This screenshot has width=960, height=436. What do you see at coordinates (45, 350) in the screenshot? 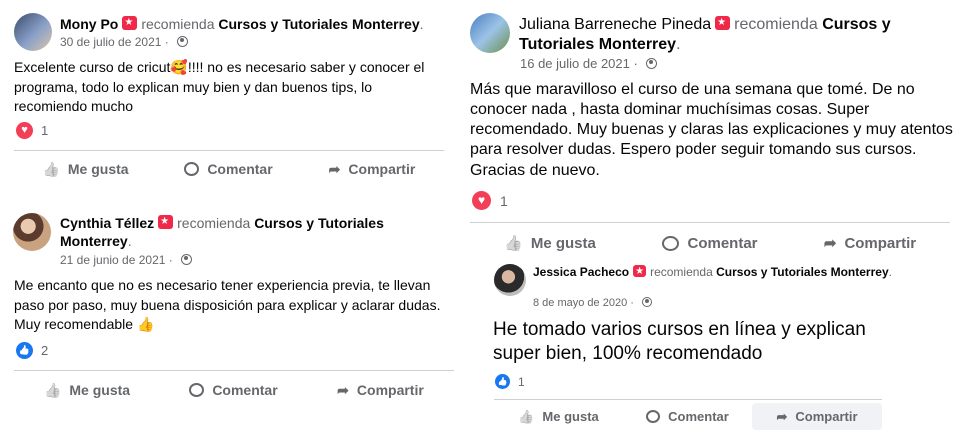
I see `reaction-count: 2` at bounding box center [45, 350].